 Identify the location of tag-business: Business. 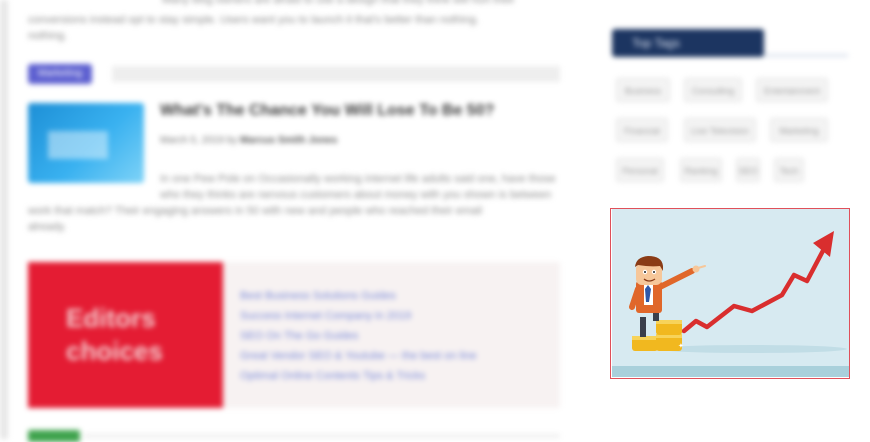
(643, 90).